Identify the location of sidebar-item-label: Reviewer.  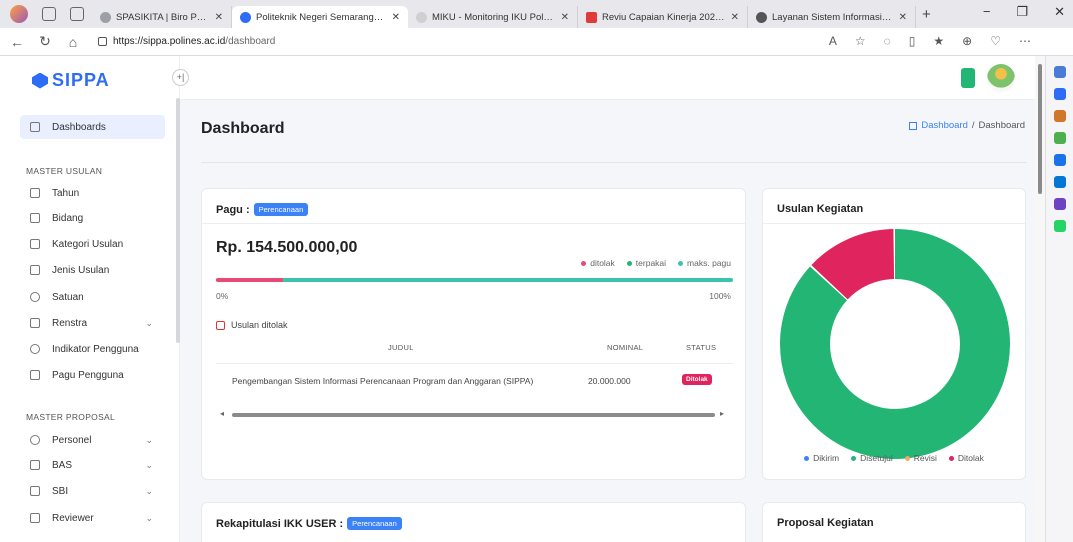
(73, 518).